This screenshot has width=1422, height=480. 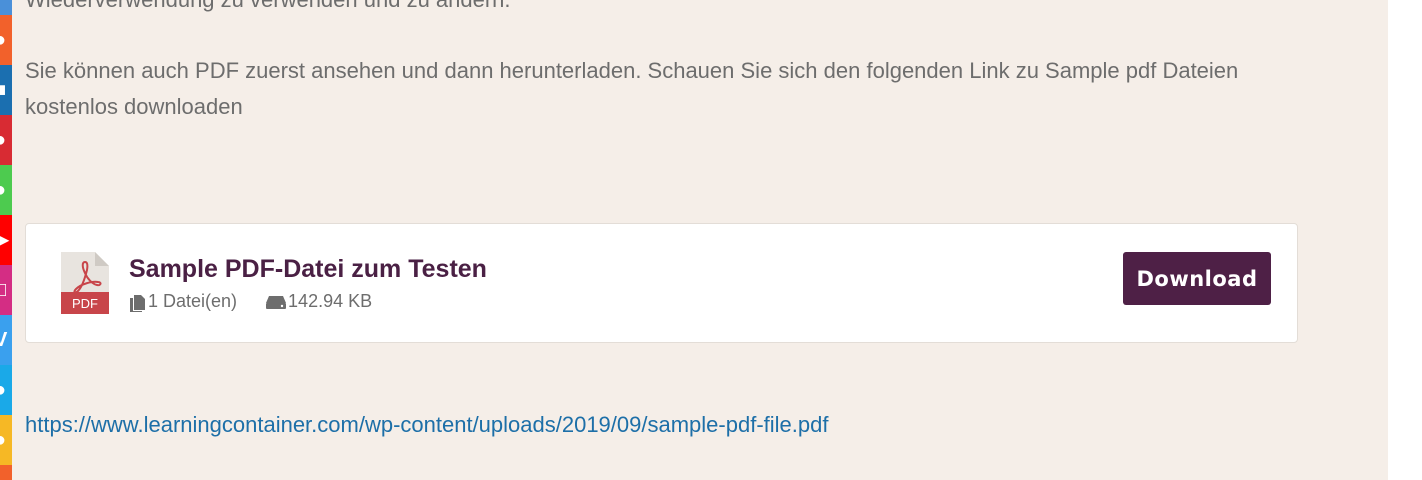 I want to click on file-title: Sample PDF-Datei zum Testen, so click(x=308, y=269).